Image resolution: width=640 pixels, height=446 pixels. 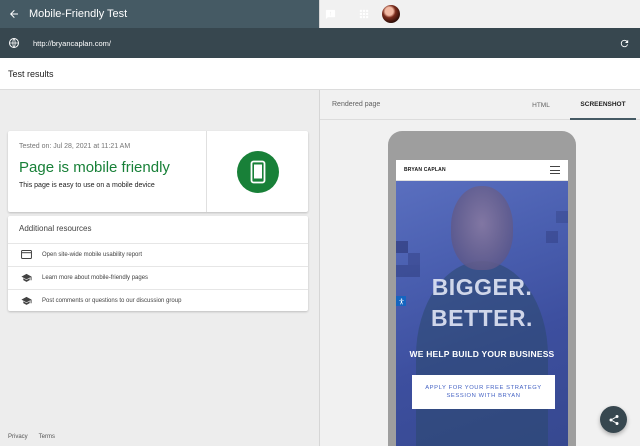 What do you see at coordinates (320, 43) in the screenshot?
I see `url-bar: http://bryancaplan.com/` at bounding box center [320, 43].